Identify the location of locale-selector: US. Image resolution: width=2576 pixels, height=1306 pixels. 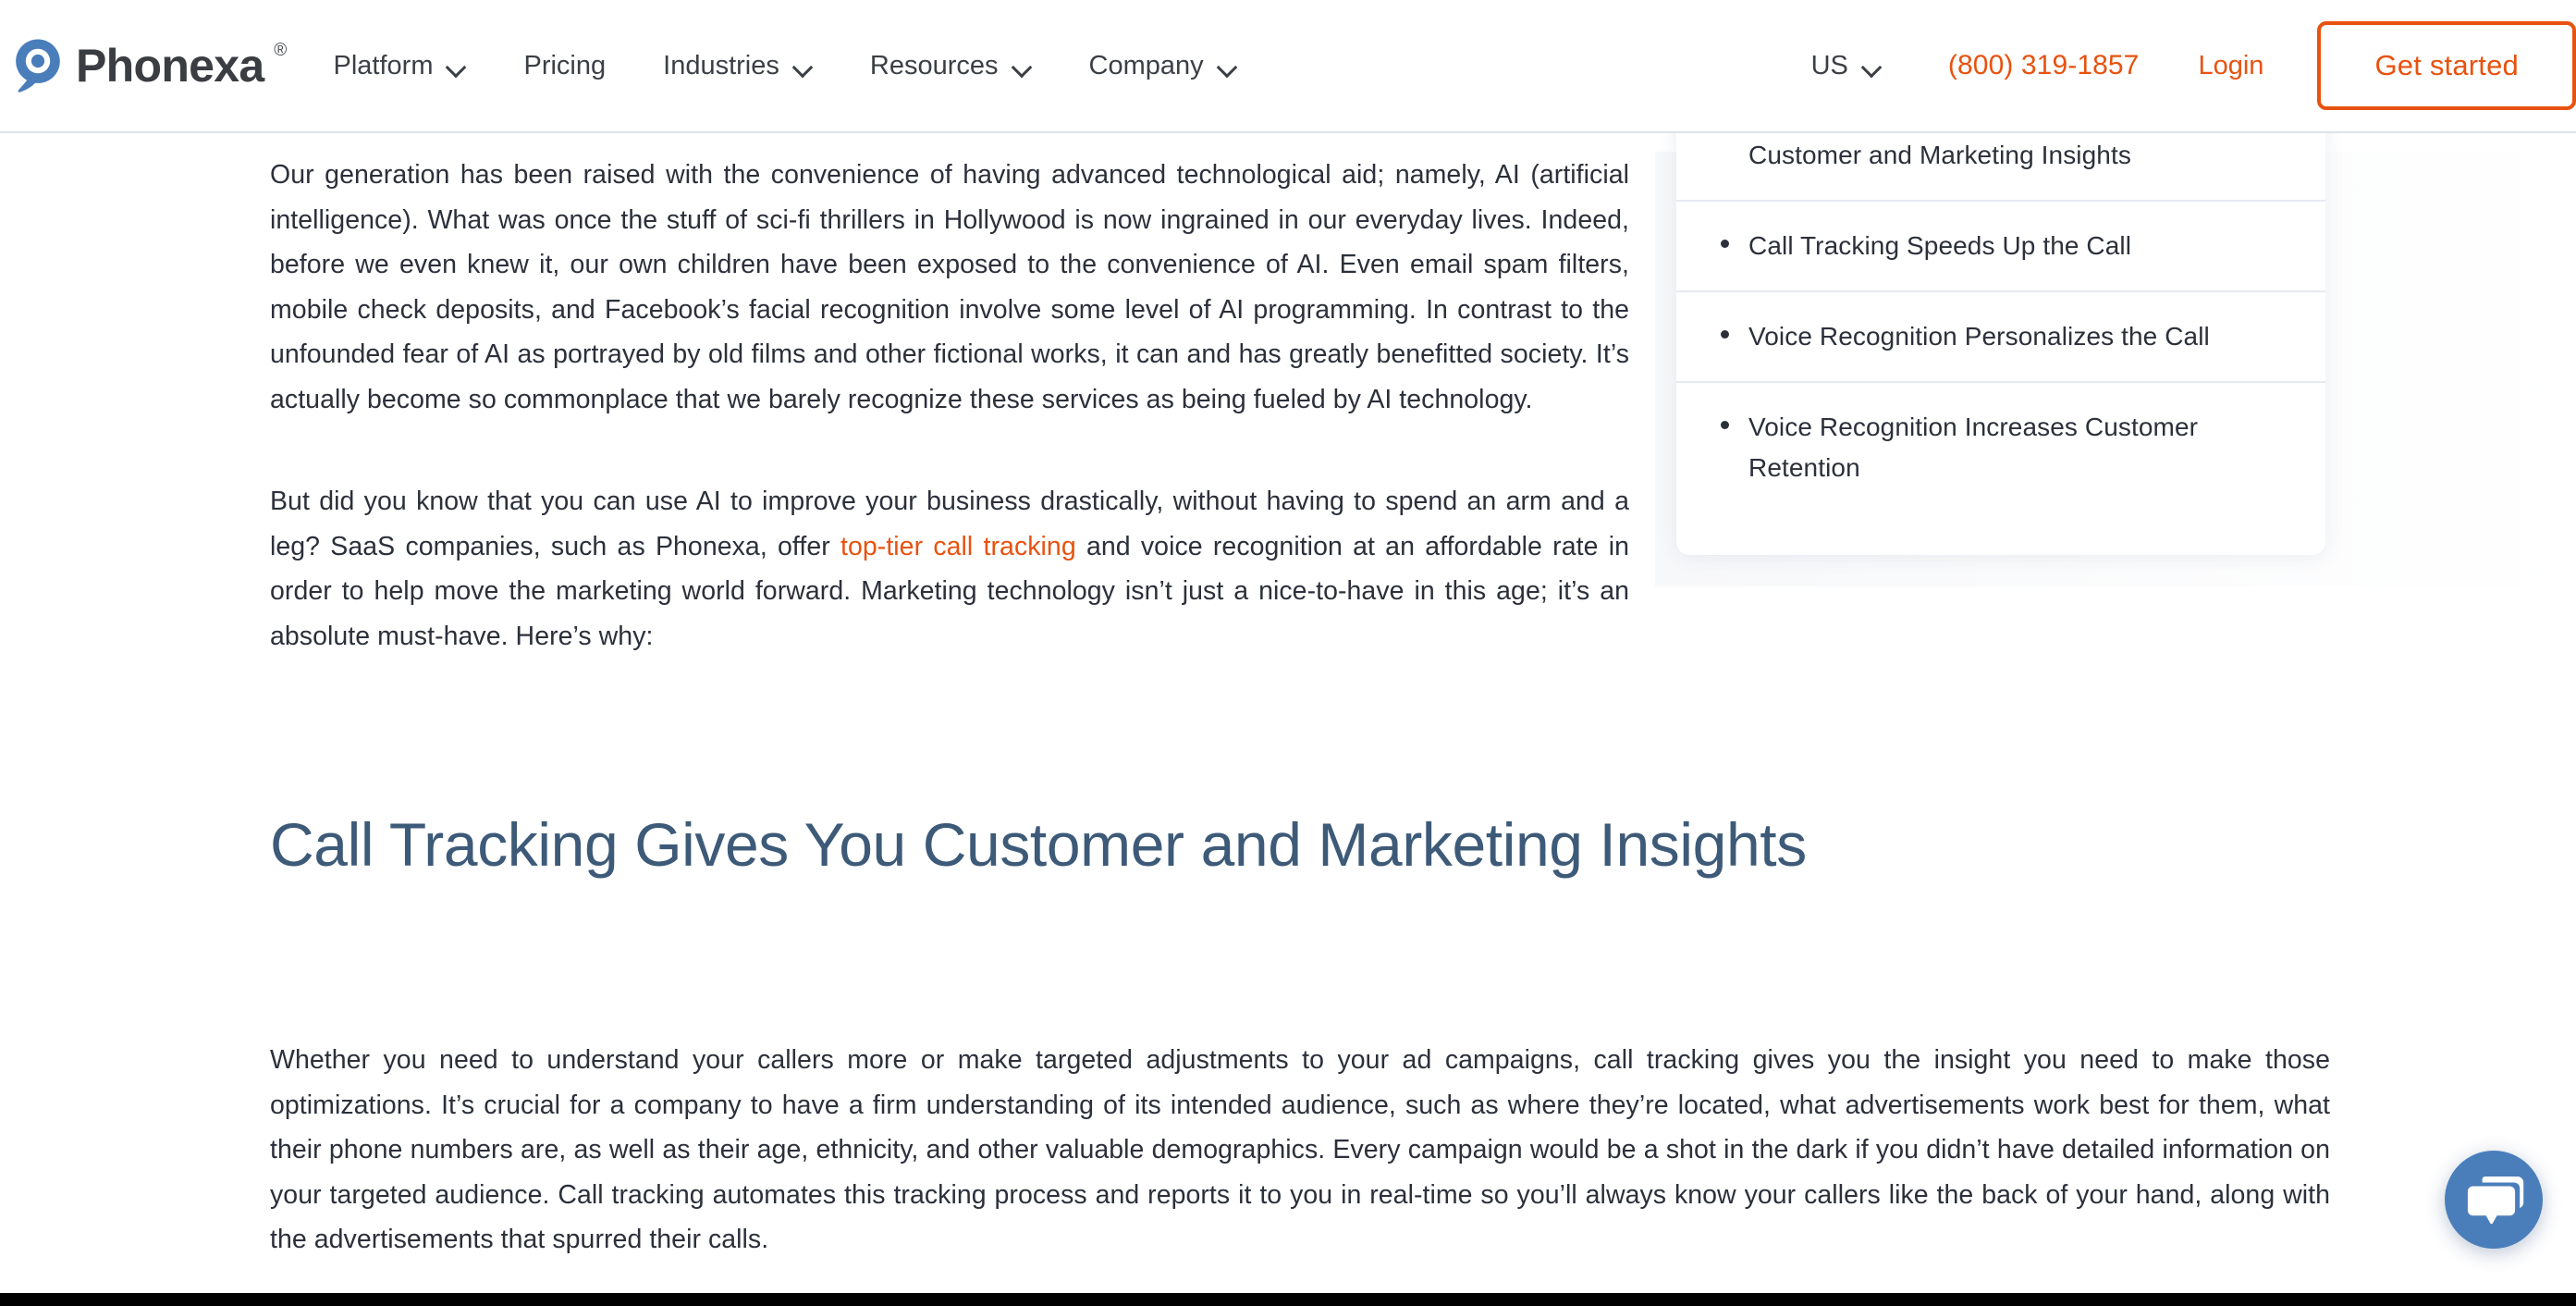
(1847, 66).